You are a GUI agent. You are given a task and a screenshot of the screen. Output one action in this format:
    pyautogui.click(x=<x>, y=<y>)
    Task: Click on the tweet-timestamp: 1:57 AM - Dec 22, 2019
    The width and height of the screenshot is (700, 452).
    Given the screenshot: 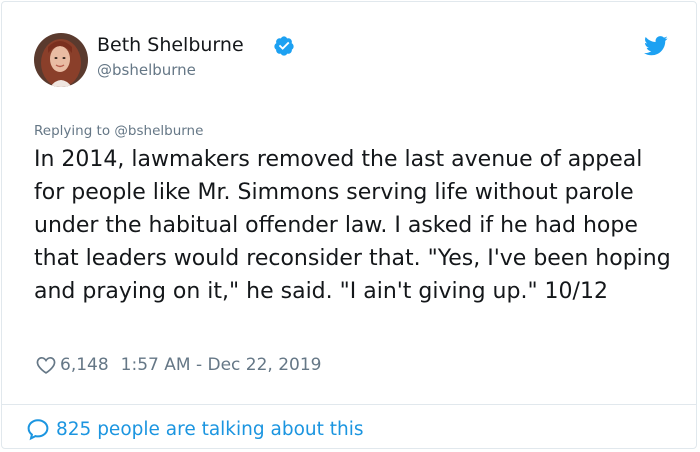 What is the action you would take?
    pyautogui.click(x=221, y=365)
    